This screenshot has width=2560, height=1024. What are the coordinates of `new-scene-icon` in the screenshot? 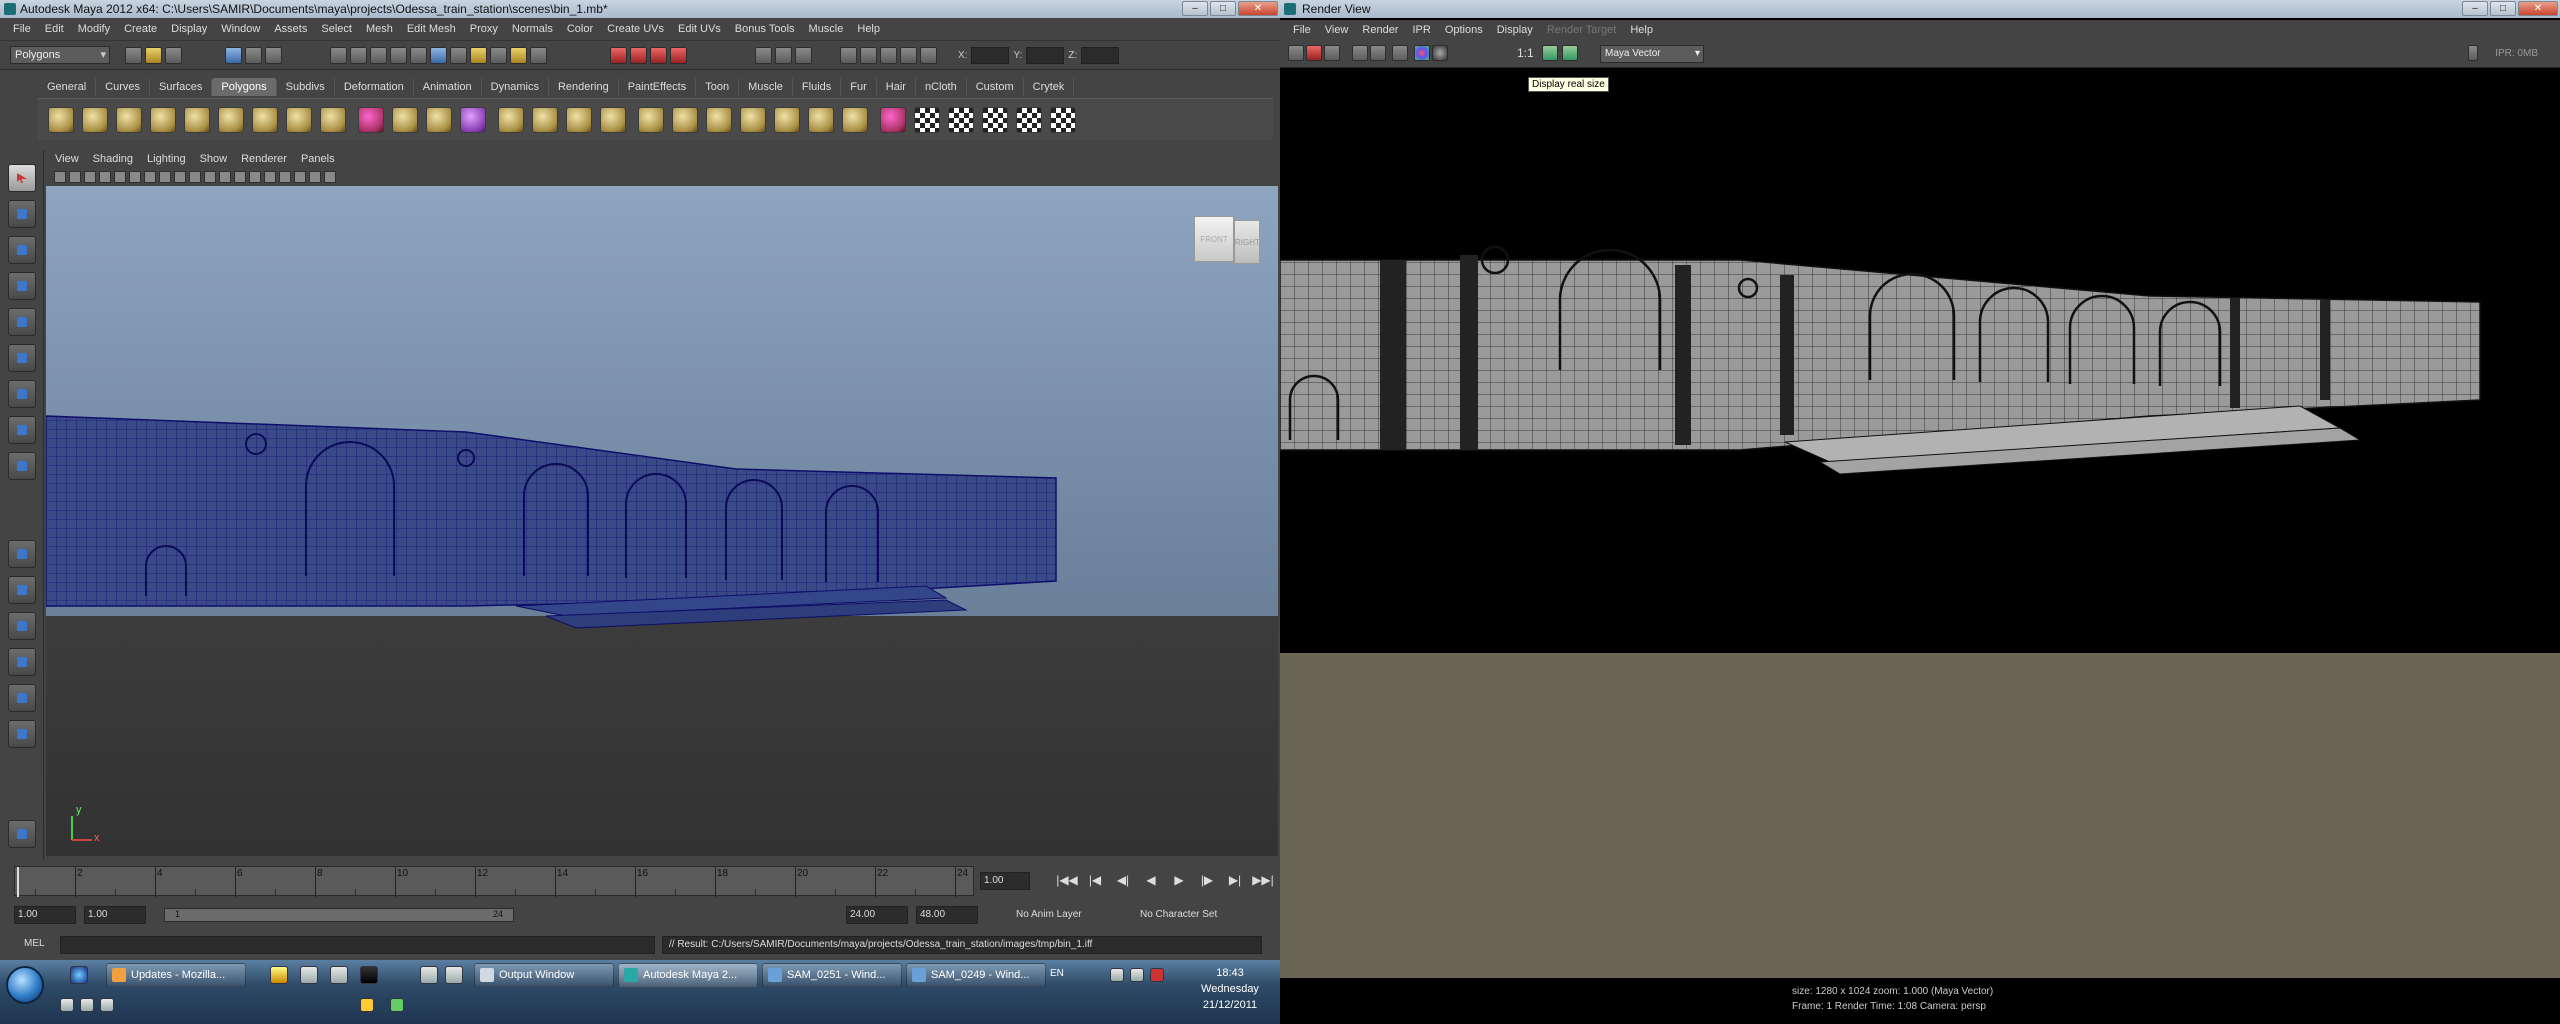 It's located at (133, 55).